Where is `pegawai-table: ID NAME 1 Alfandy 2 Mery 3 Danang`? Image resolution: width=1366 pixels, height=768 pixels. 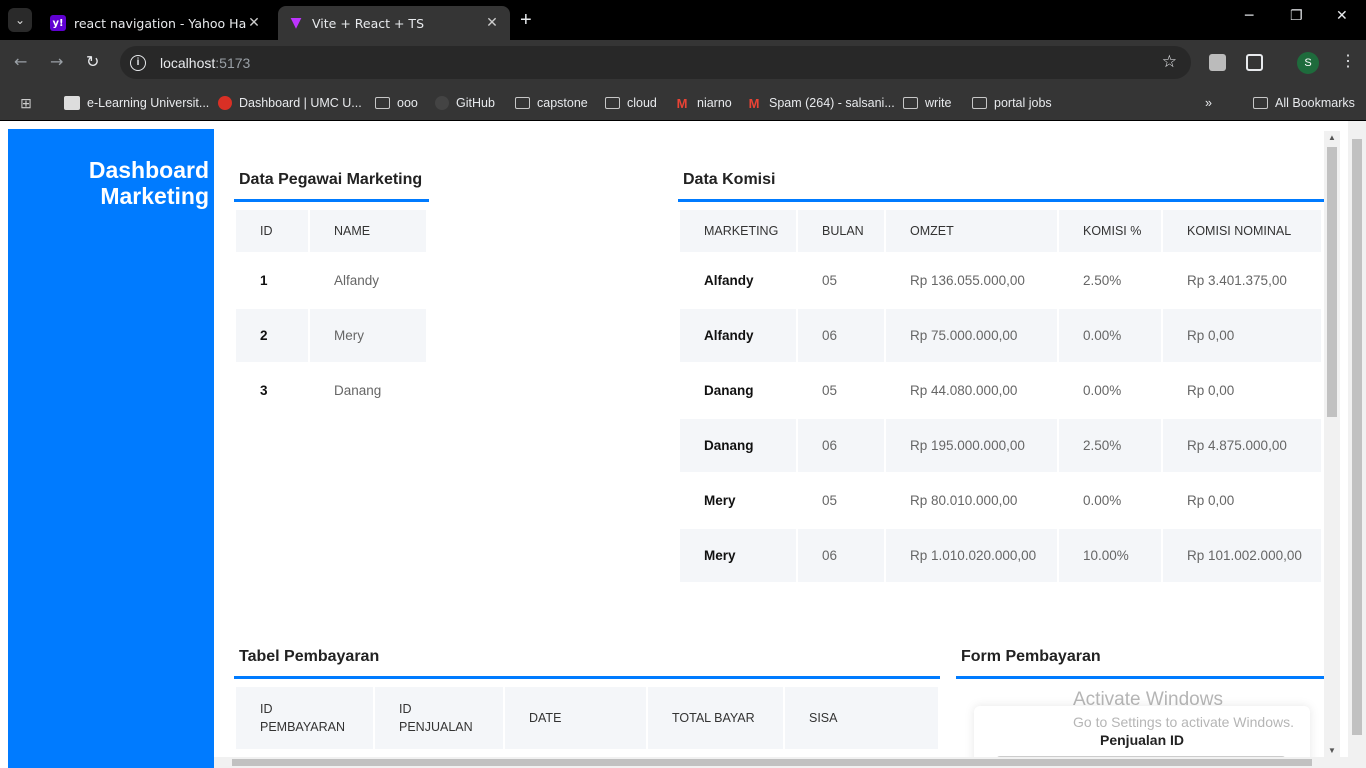
pegawai-table: ID NAME 1 Alfandy 2 Mery 3 Danang is located at coordinates (331, 313).